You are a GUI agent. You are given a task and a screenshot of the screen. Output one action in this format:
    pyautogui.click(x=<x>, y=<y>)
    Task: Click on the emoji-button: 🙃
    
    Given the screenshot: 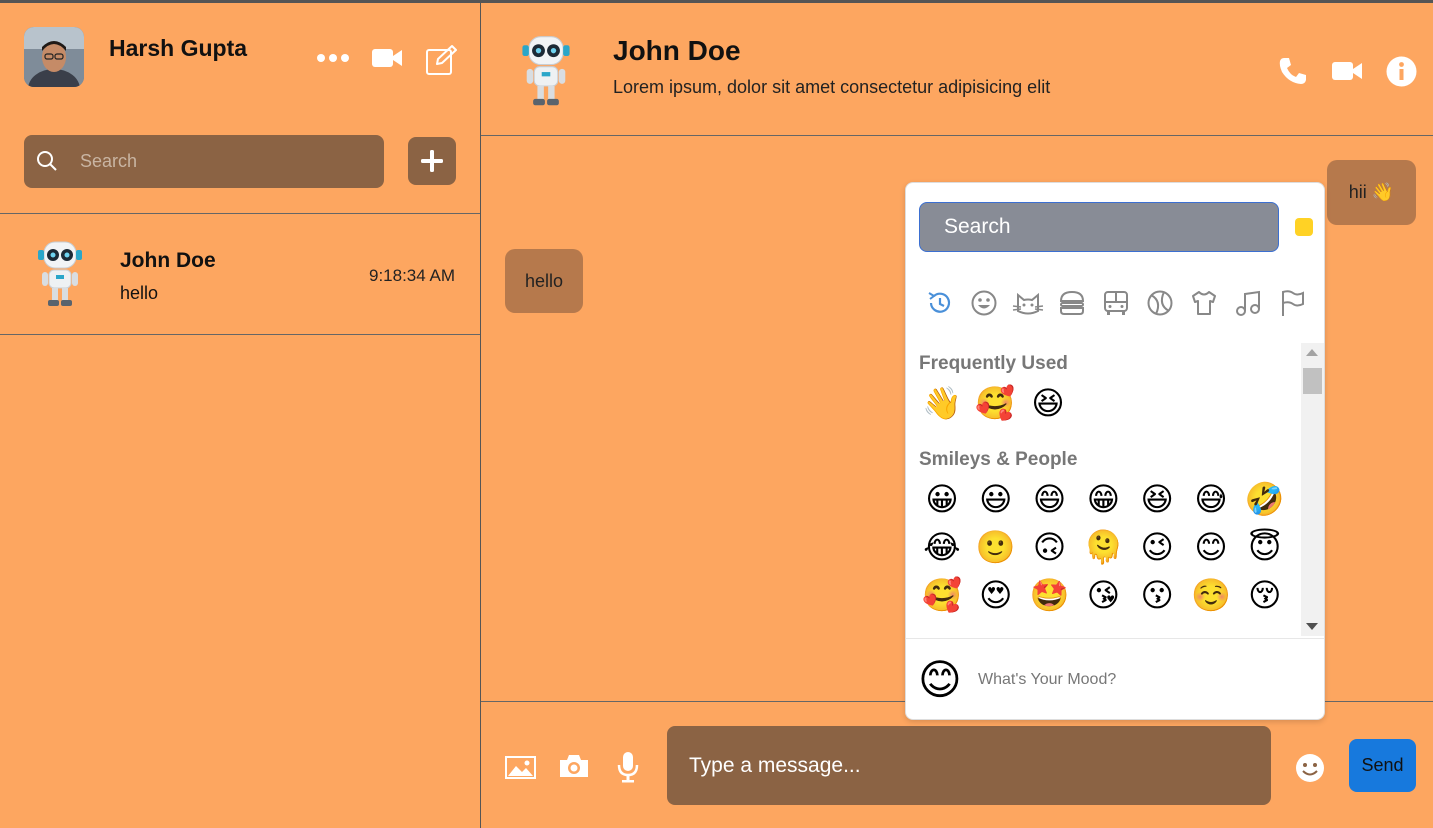 What is the action you would take?
    pyautogui.click(x=1050, y=547)
    